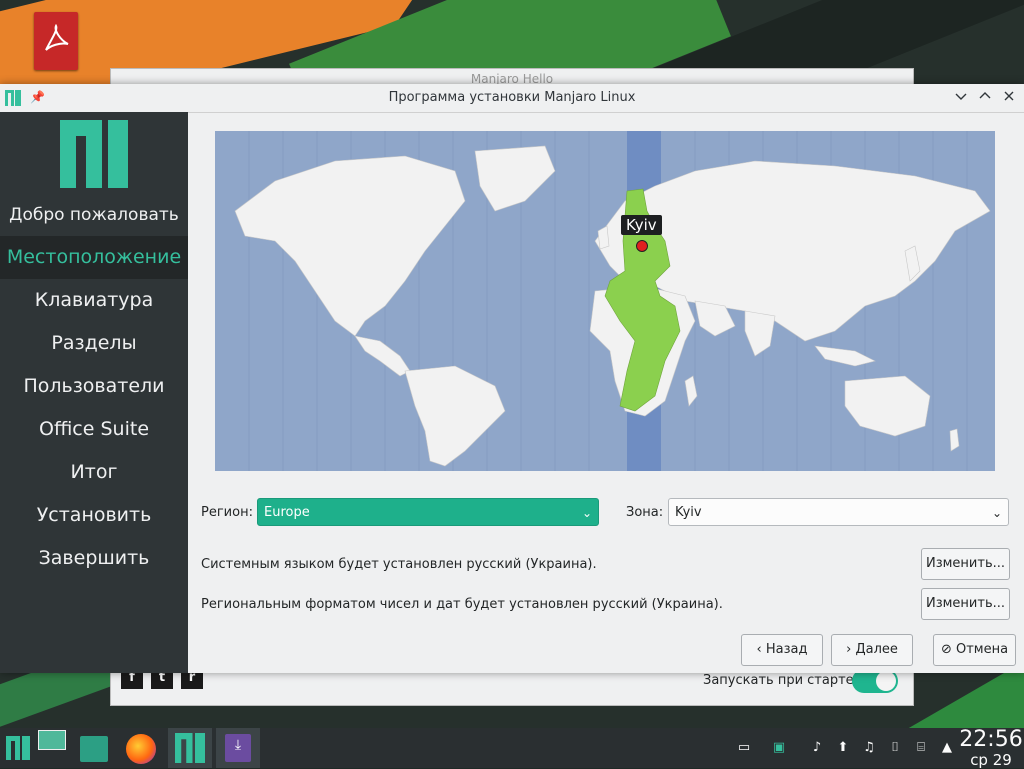  I want to click on tray-expand-icon: ▲, so click(947, 748).